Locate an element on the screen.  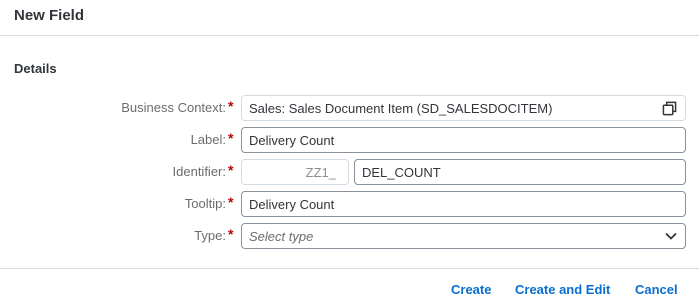
chevron-down-icon is located at coordinates (671, 236).